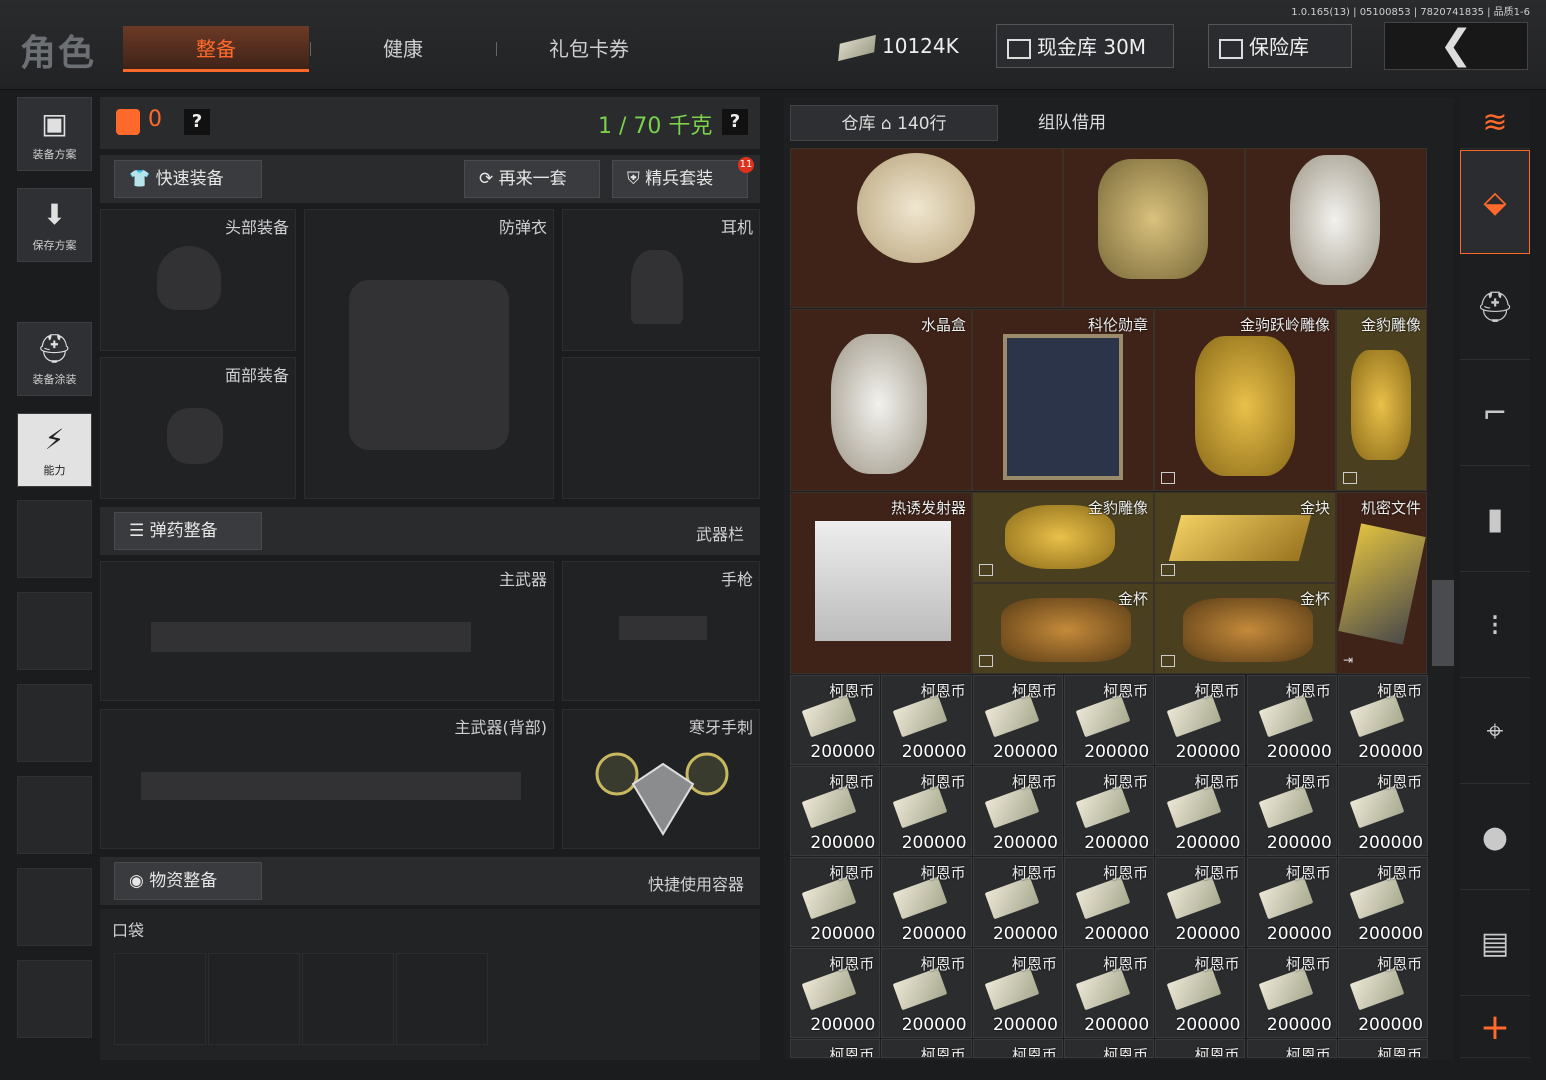 This screenshot has width=1546, height=1080. I want to click on elite-kit-button: ⛨ 精兵套装, so click(680, 179).